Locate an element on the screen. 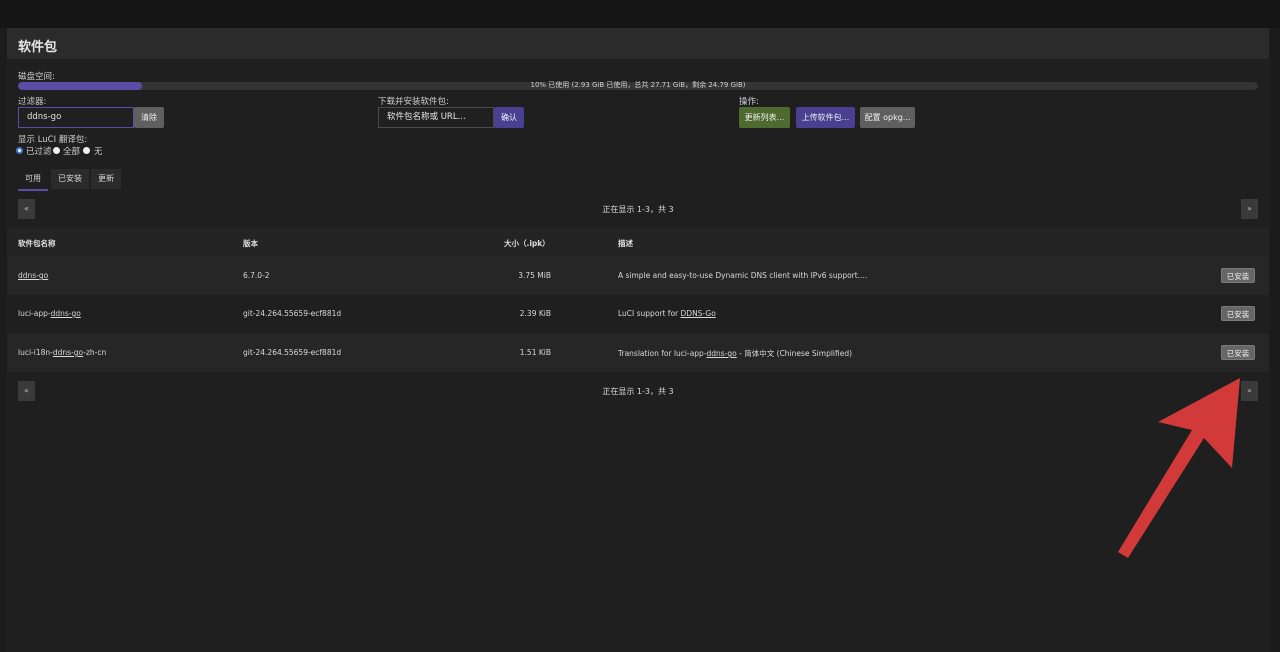 The image size is (1280, 652). panel-header: 软件包 is located at coordinates (638, 43).